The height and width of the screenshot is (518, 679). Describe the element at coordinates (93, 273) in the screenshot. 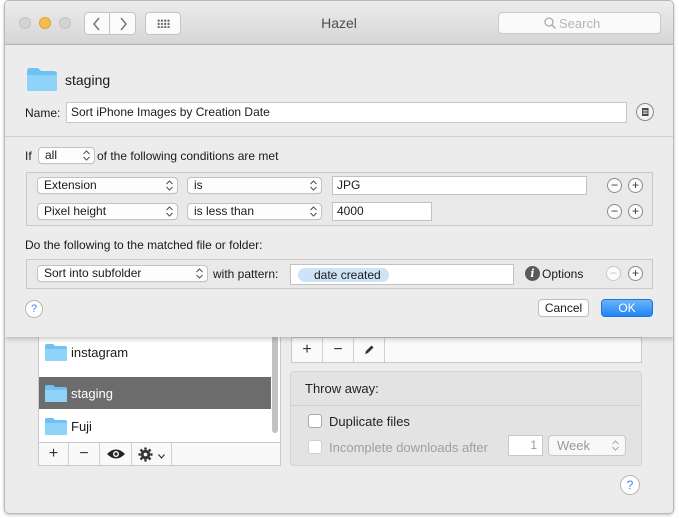

I see `action-type-value: Sort into subfolder` at that location.